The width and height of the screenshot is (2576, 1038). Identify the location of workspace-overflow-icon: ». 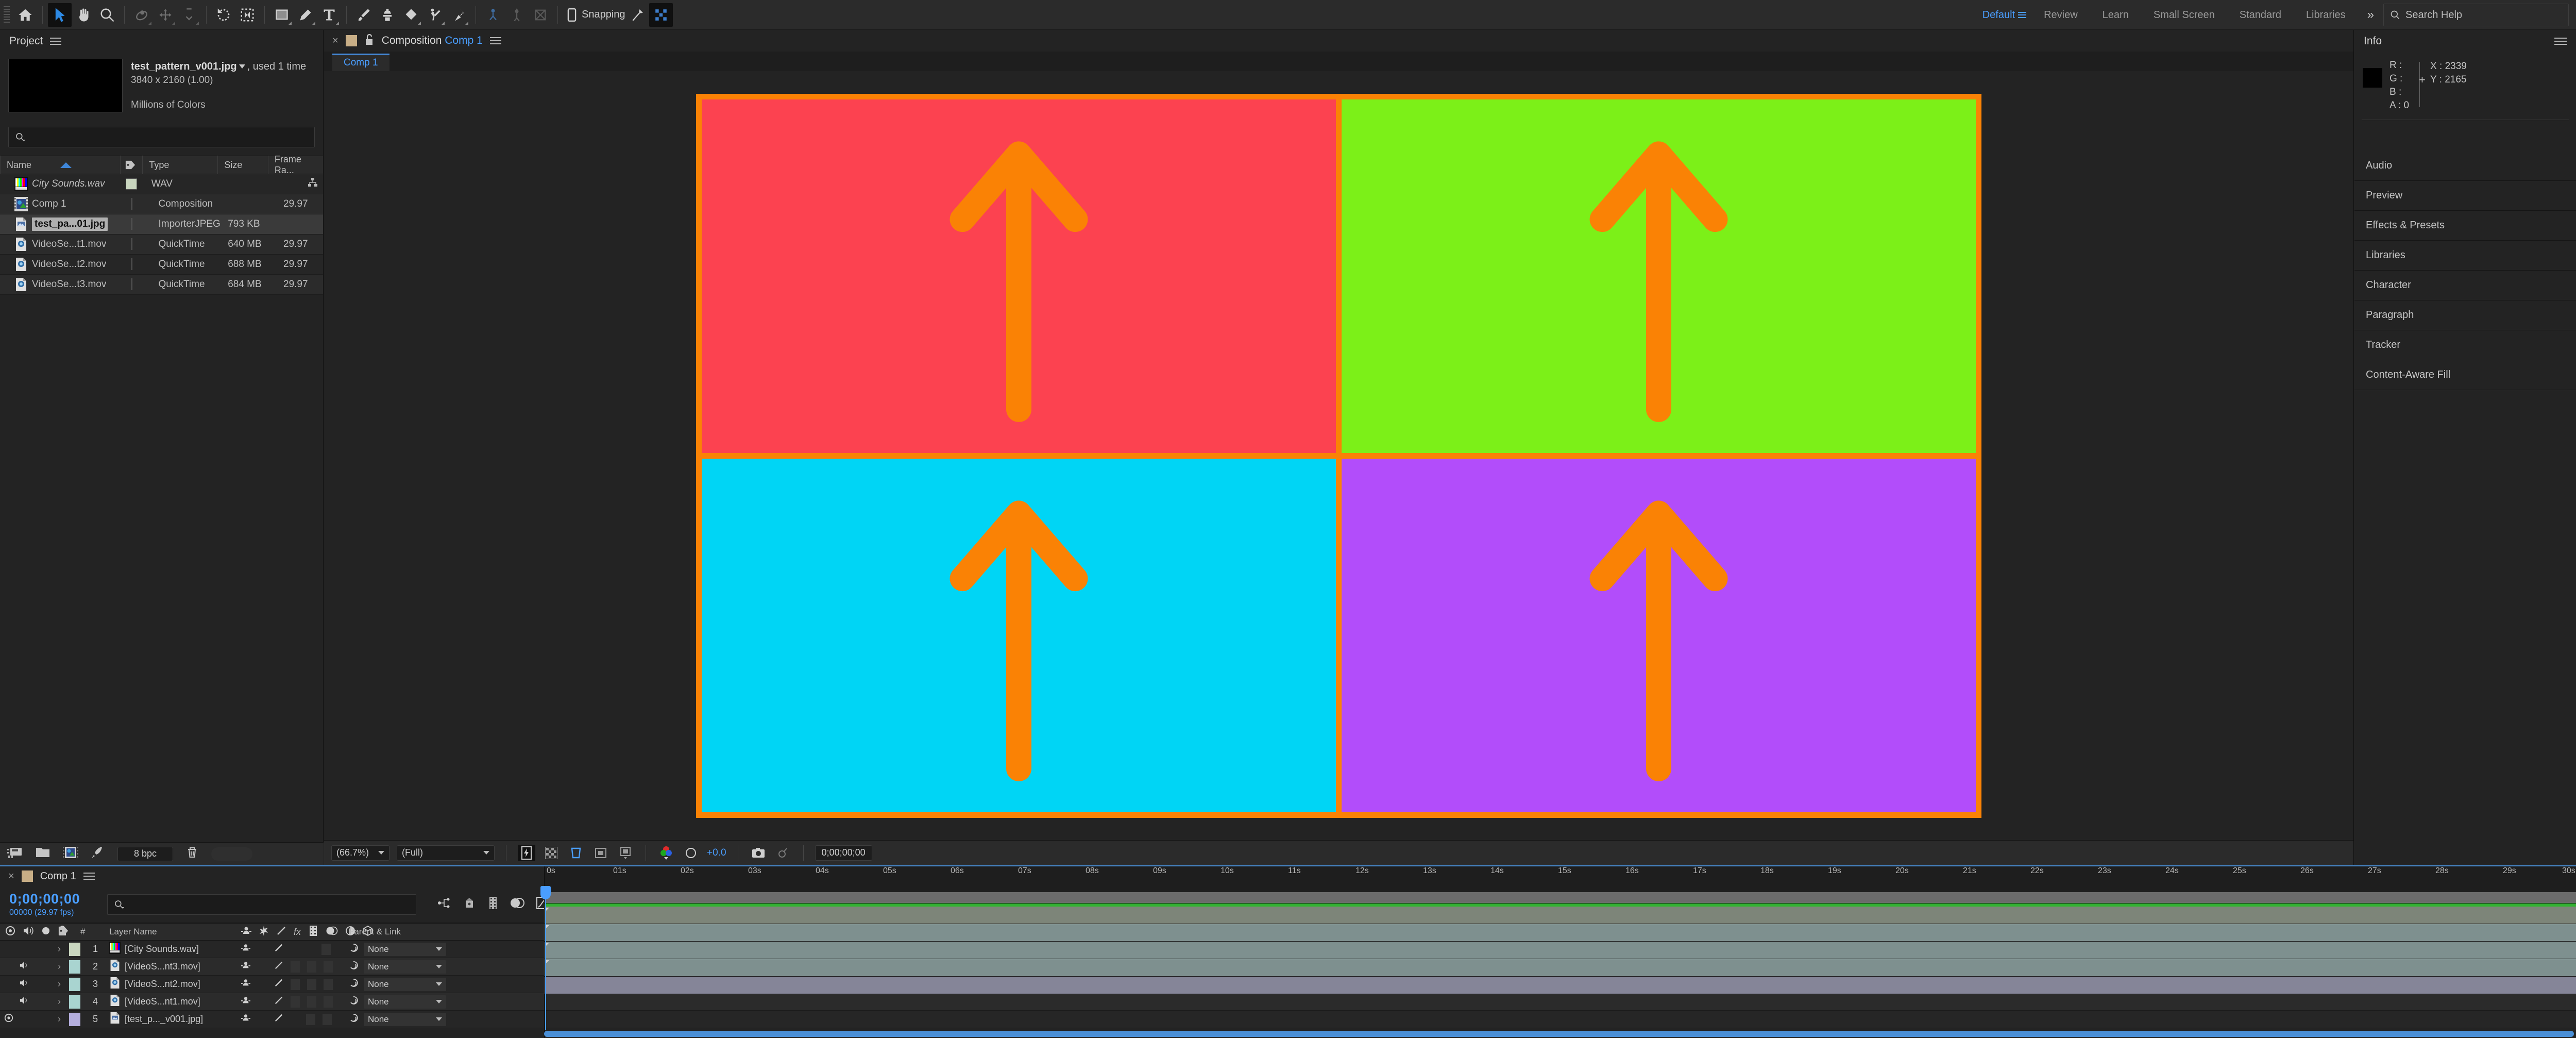
(2370, 15).